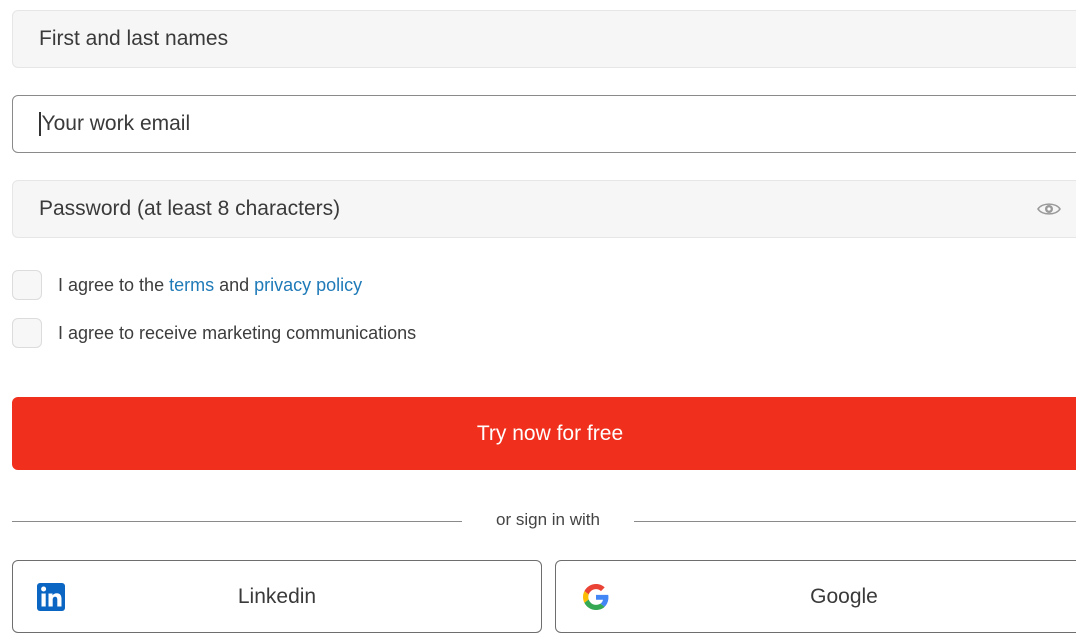 The width and height of the screenshot is (1076, 643). What do you see at coordinates (308, 285) in the screenshot?
I see `privacy-policy-link: privacy policy` at bounding box center [308, 285].